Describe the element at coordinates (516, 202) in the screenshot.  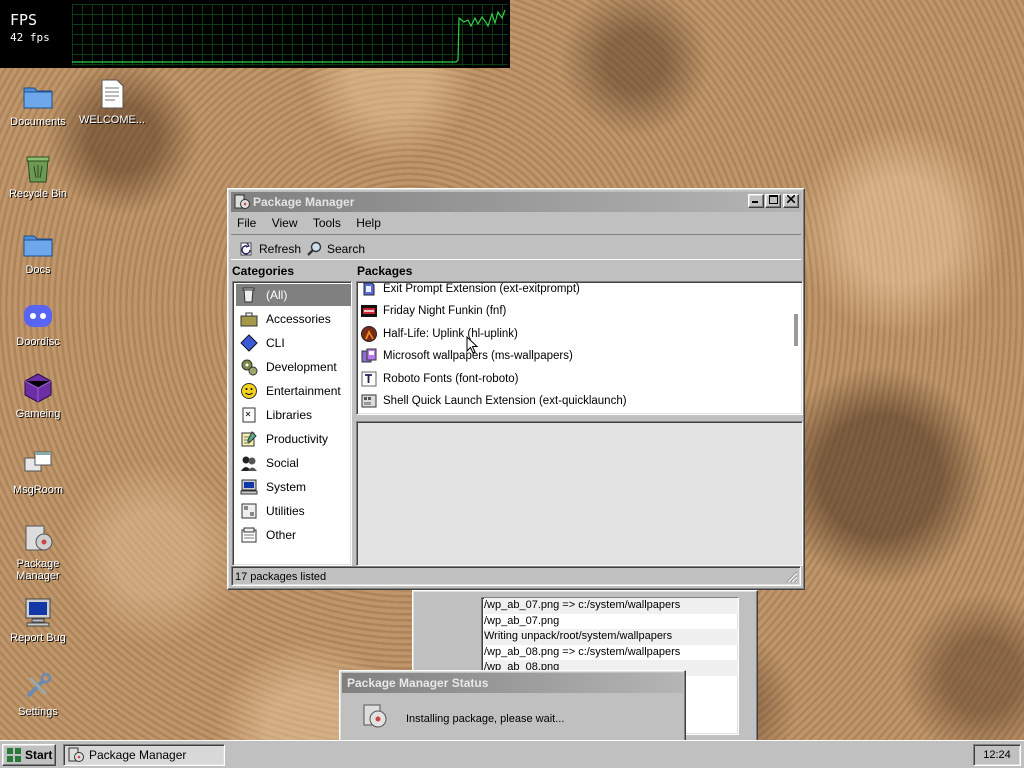
I see `title-bar: Package Manager` at that location.